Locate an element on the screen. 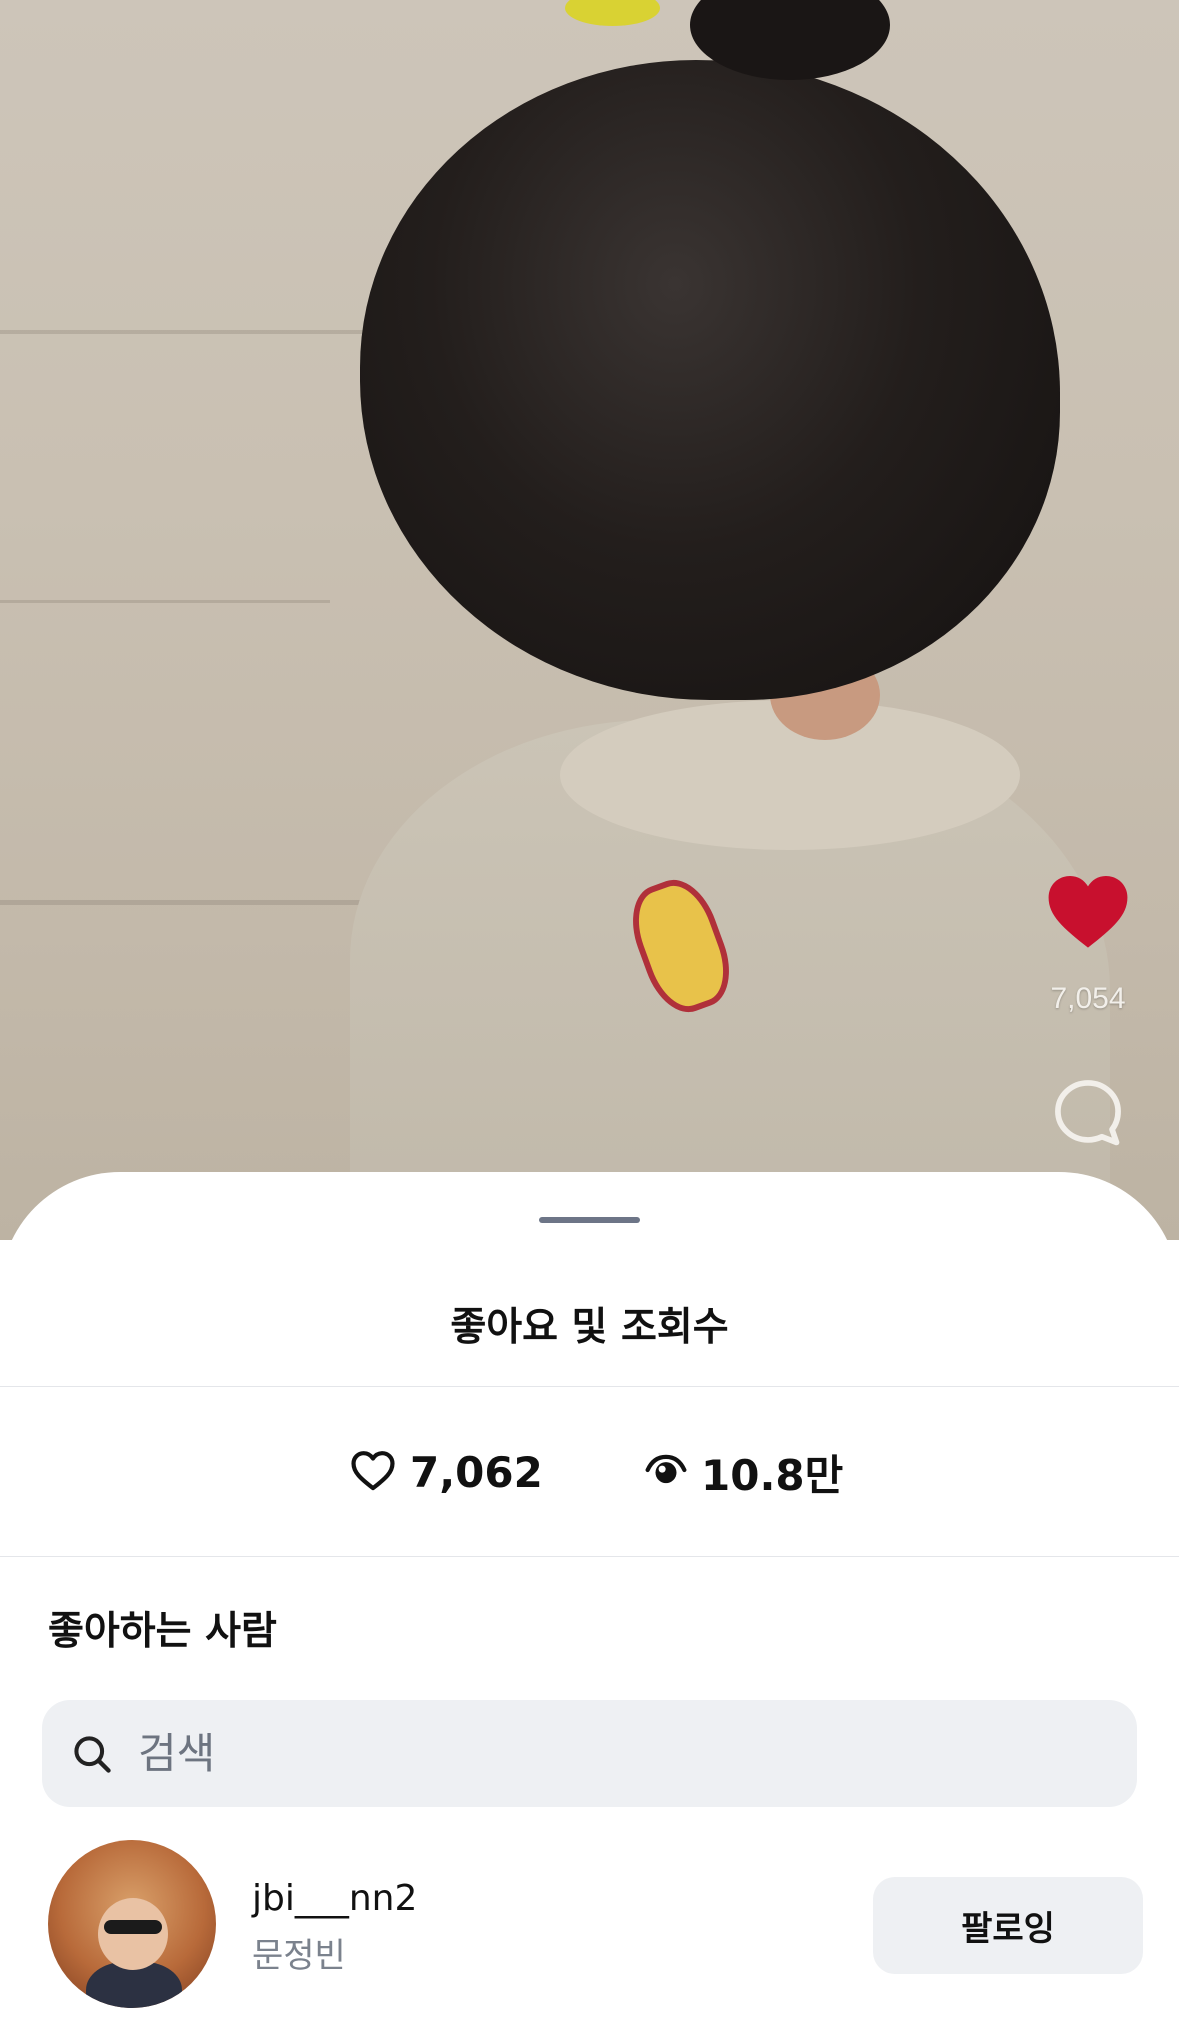 The height and width of the screenshot is (2039, 1179). avatar-photo-face is located at coordinates (133, 1934).